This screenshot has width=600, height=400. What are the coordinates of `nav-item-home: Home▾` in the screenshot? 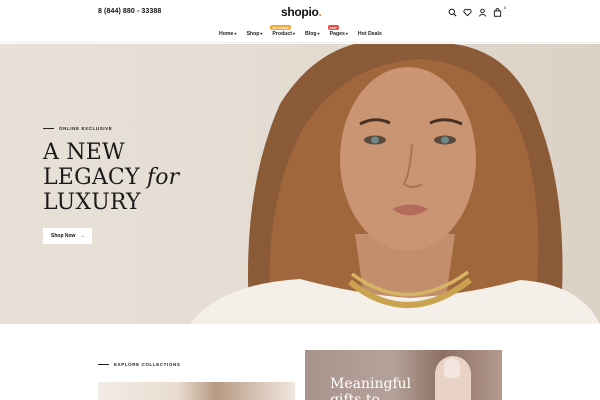 It's located at (227, 34).